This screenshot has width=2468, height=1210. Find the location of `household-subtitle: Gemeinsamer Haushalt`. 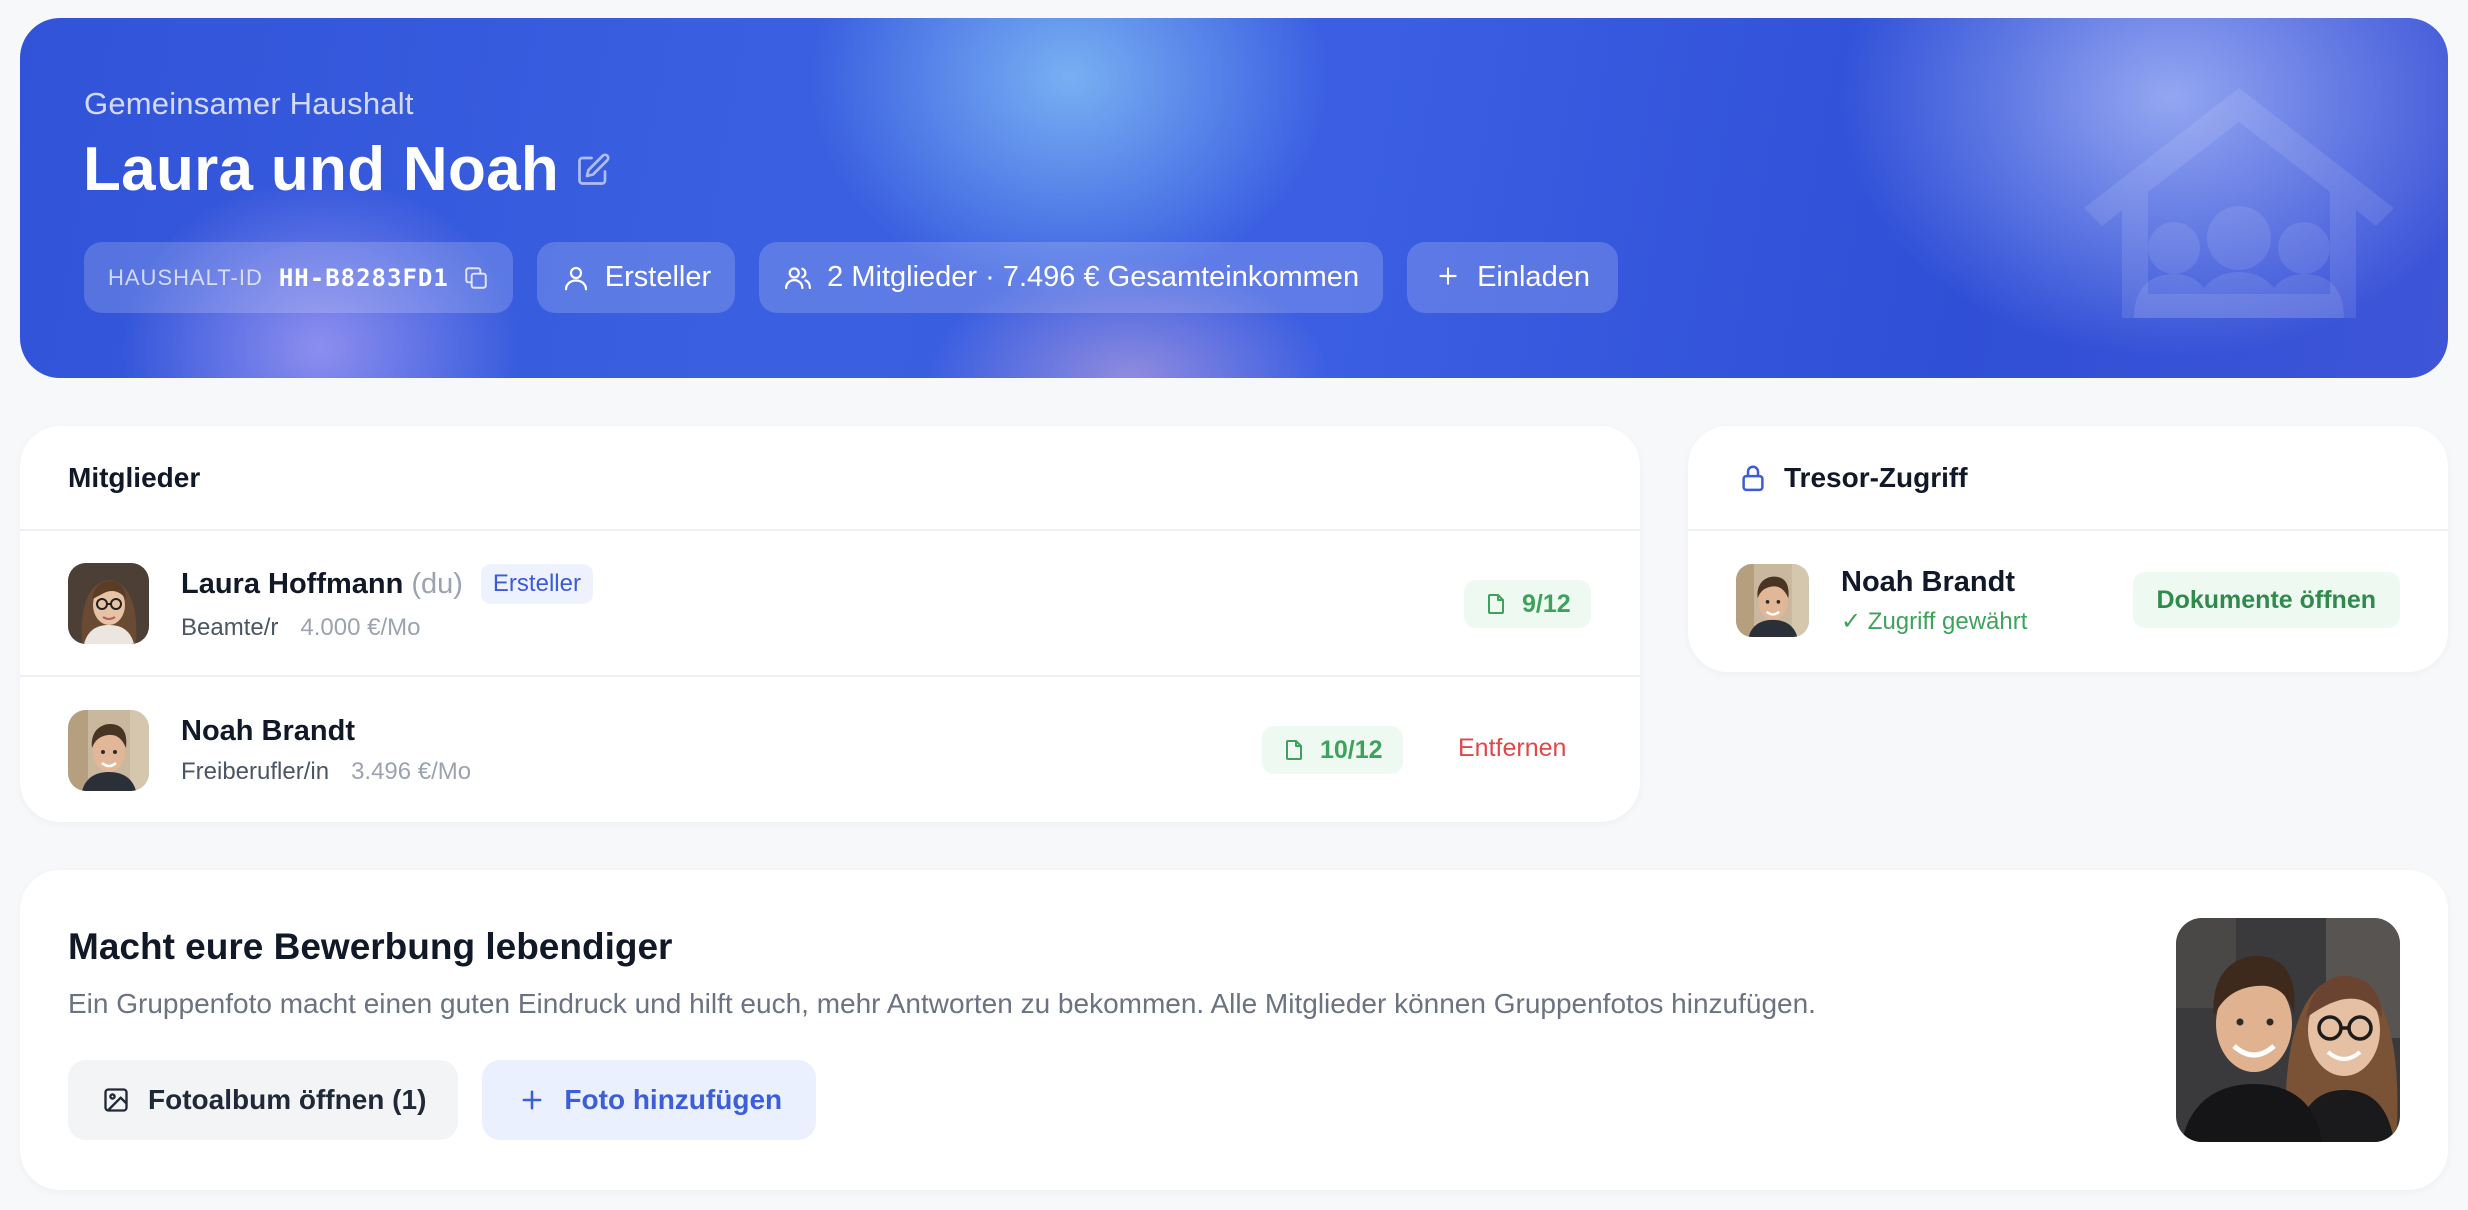

household-subtitle: Gemeinsamer Haushalt is located at coordinates (249, 103).